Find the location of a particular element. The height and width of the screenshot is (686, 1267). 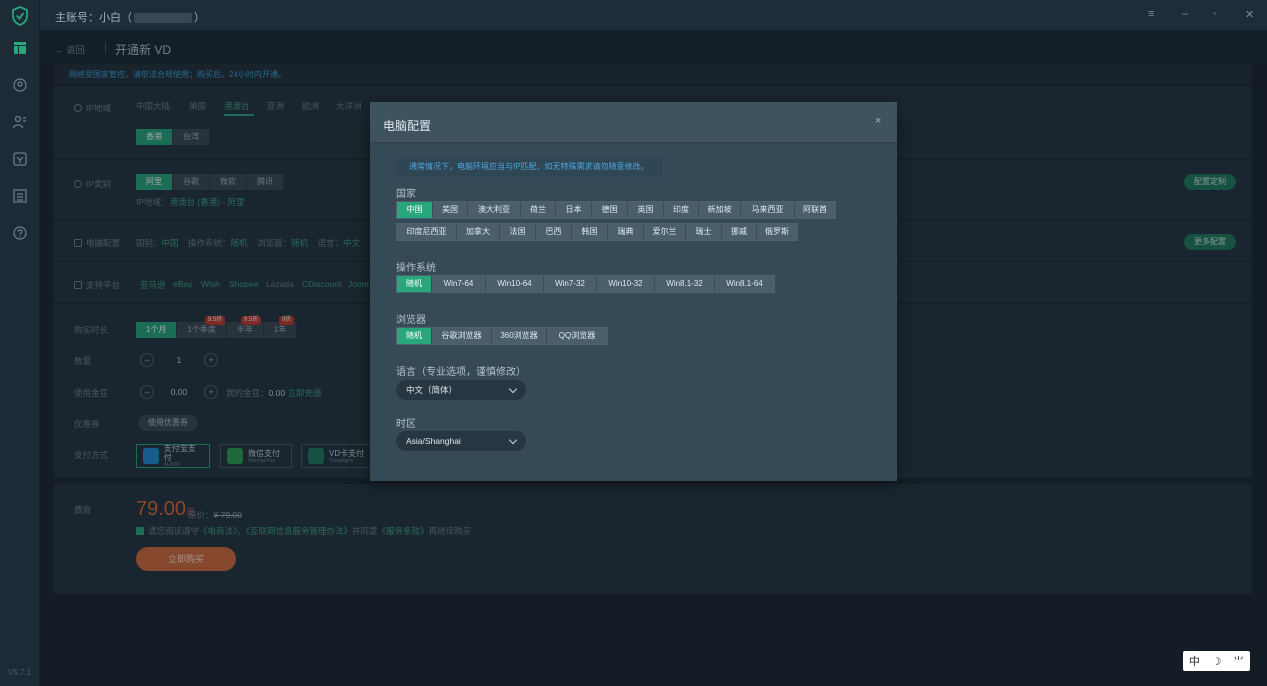

account-info: 主账号：小白（ ） is located at coordinates (130, 17).